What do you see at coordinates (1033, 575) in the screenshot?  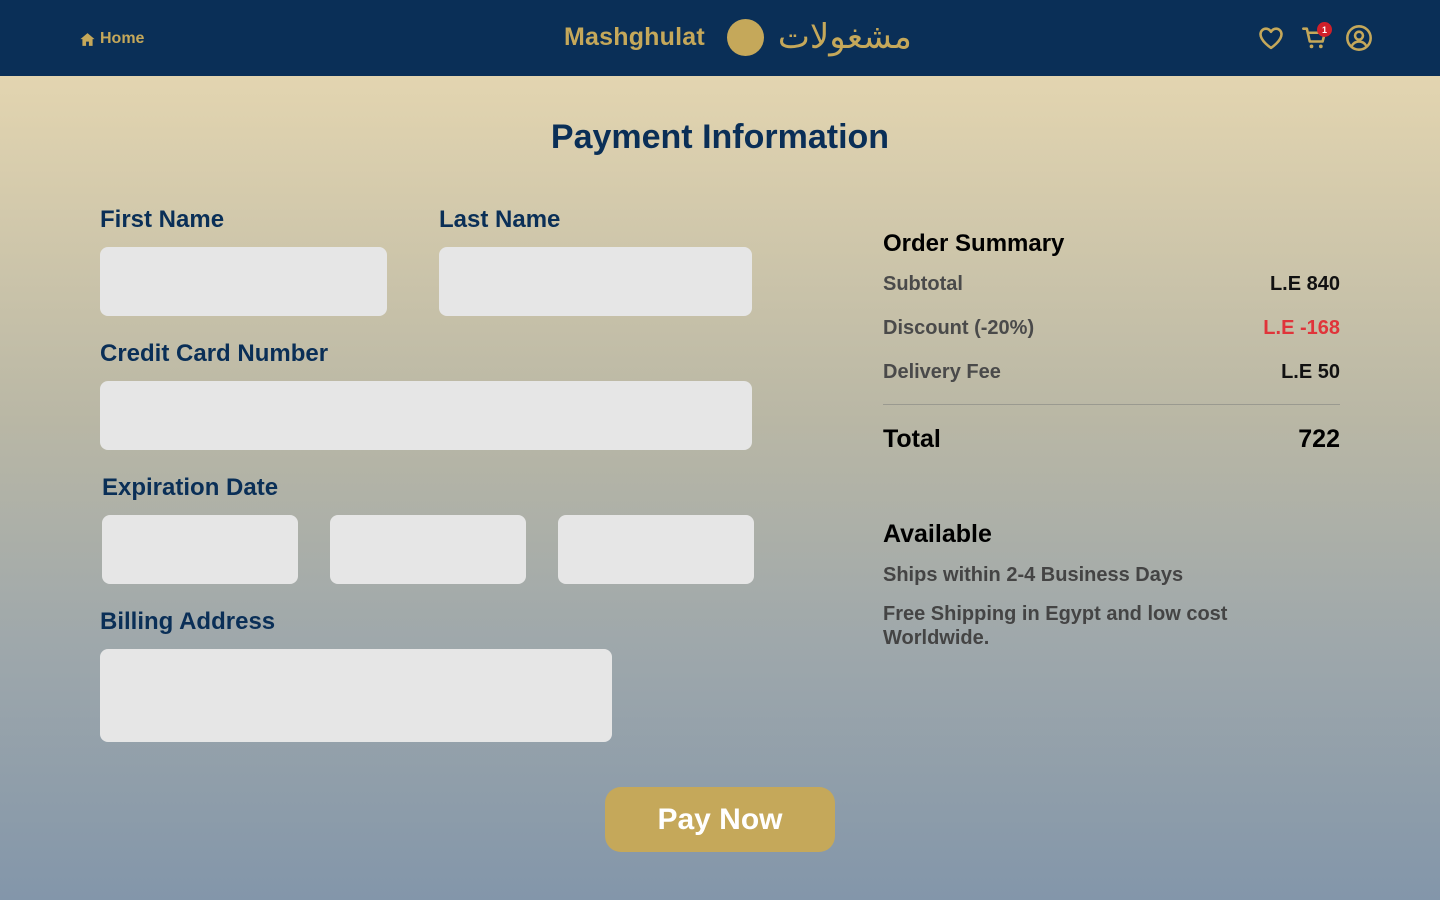 I see `shipping-time-text: Ships within 2-4 Business Days` at bounding box center [1033, 575].